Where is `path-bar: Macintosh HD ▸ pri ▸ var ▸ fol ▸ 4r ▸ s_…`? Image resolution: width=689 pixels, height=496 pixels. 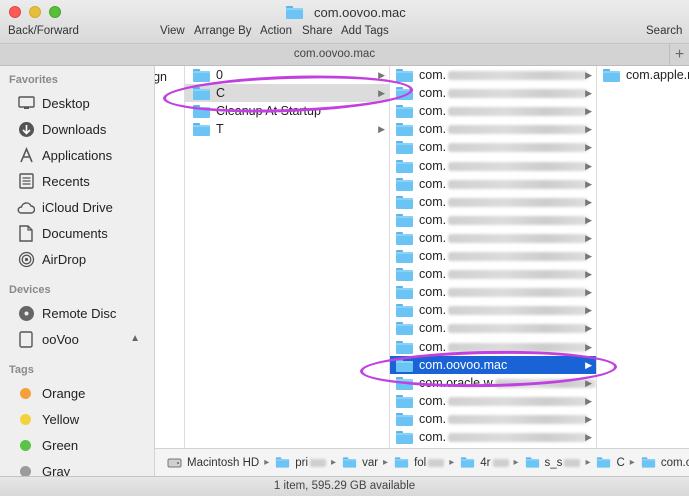 path-bar: Macintosh HD ▸ pri ▸ var ▸ fol ▸ 4r ▸ s_… is located at coordinates (422, 462).